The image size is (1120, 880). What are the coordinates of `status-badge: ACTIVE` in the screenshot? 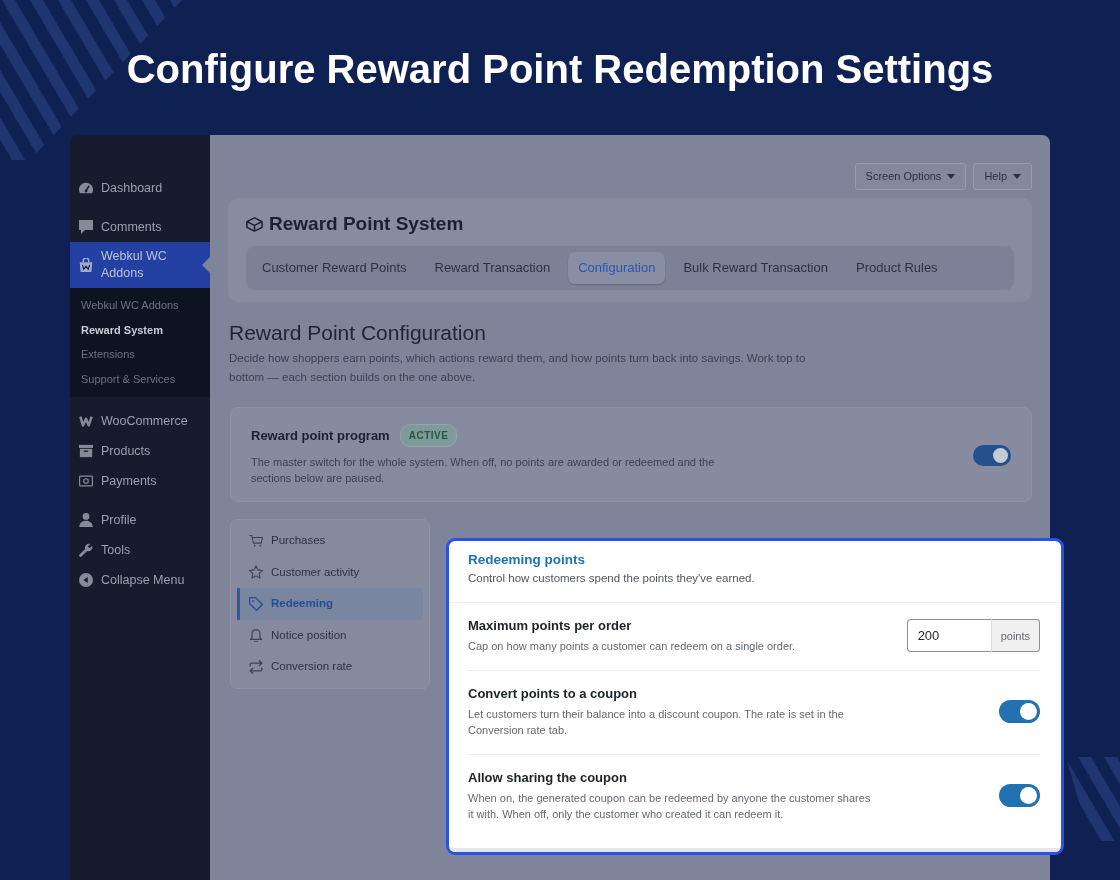 It's located at (428, 435).